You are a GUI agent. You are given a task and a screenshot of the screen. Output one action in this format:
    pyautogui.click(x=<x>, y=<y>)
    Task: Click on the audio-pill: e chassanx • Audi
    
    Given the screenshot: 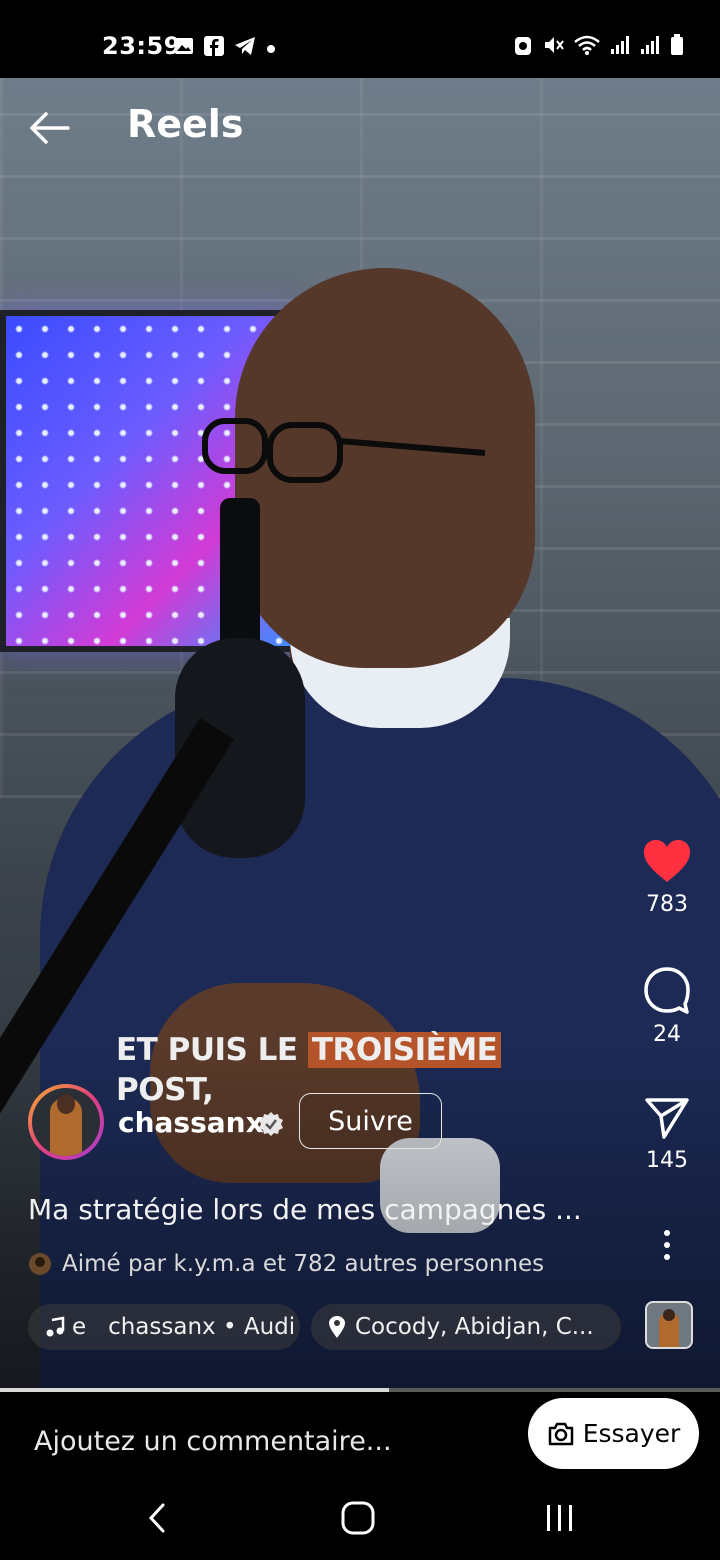 What is the action you would take?
    pyautogui.click(x=164, y=1327)
    